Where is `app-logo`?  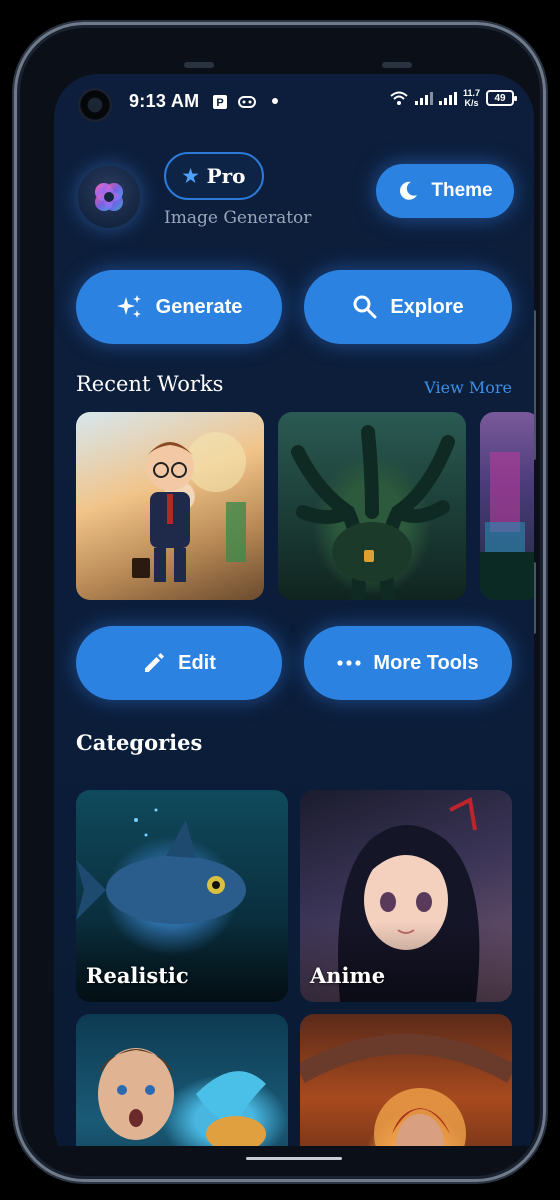
app-logo is located at coordinates (109, 197).